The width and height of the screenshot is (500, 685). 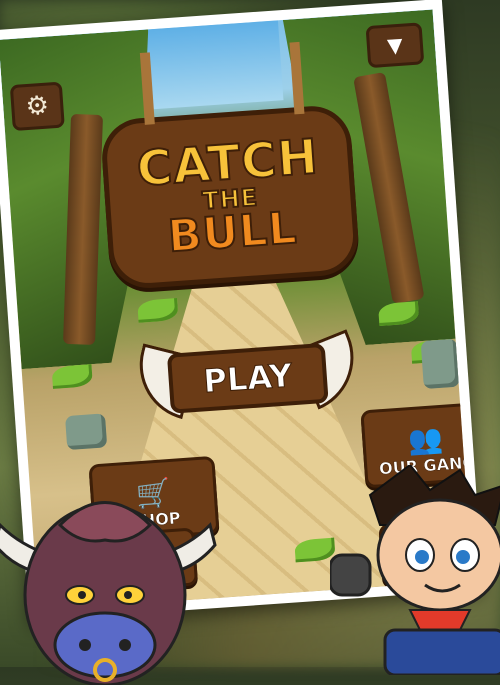 I want to click on chevron-down-icon: ▼, so click(x=395, y=45).